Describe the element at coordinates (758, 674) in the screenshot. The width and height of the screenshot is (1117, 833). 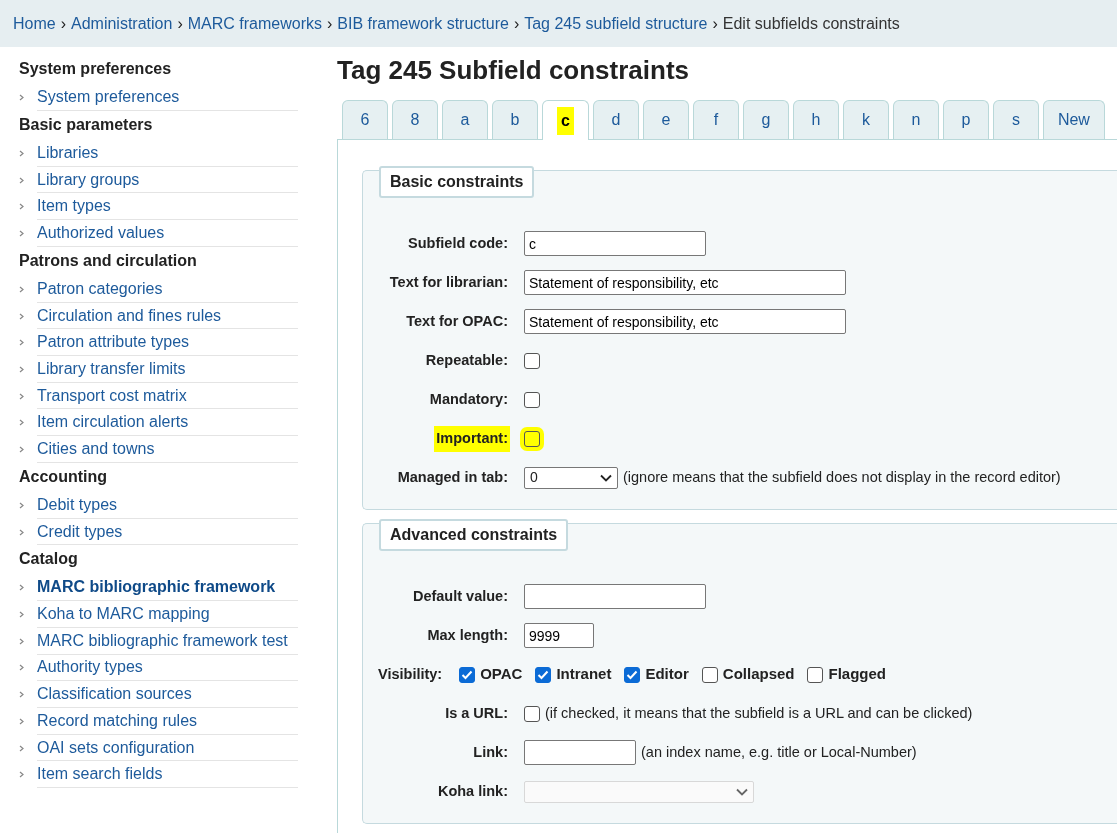
I see `checkbox-label: Collapsed` at that location.